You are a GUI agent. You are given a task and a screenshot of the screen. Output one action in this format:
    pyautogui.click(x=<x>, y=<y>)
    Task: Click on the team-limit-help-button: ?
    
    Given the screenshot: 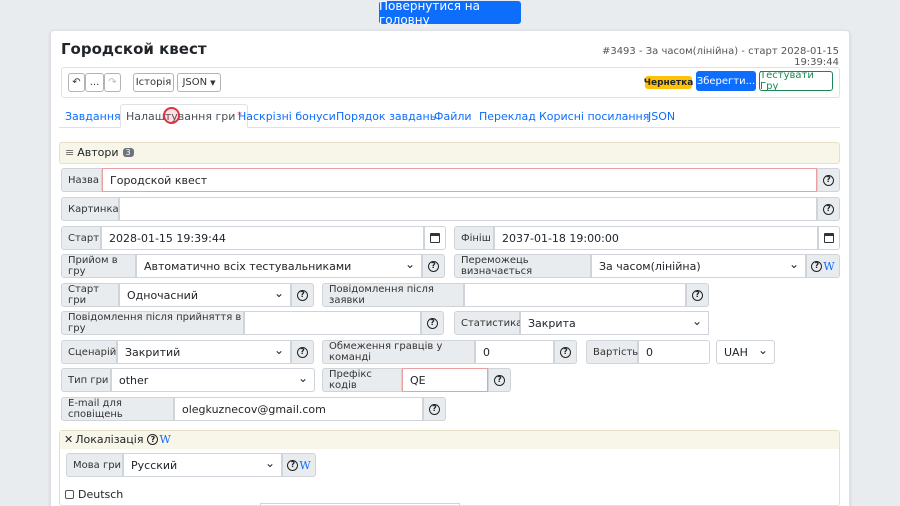 What is the action you would take?
    pyautogui.click(x=565, y=352)
    